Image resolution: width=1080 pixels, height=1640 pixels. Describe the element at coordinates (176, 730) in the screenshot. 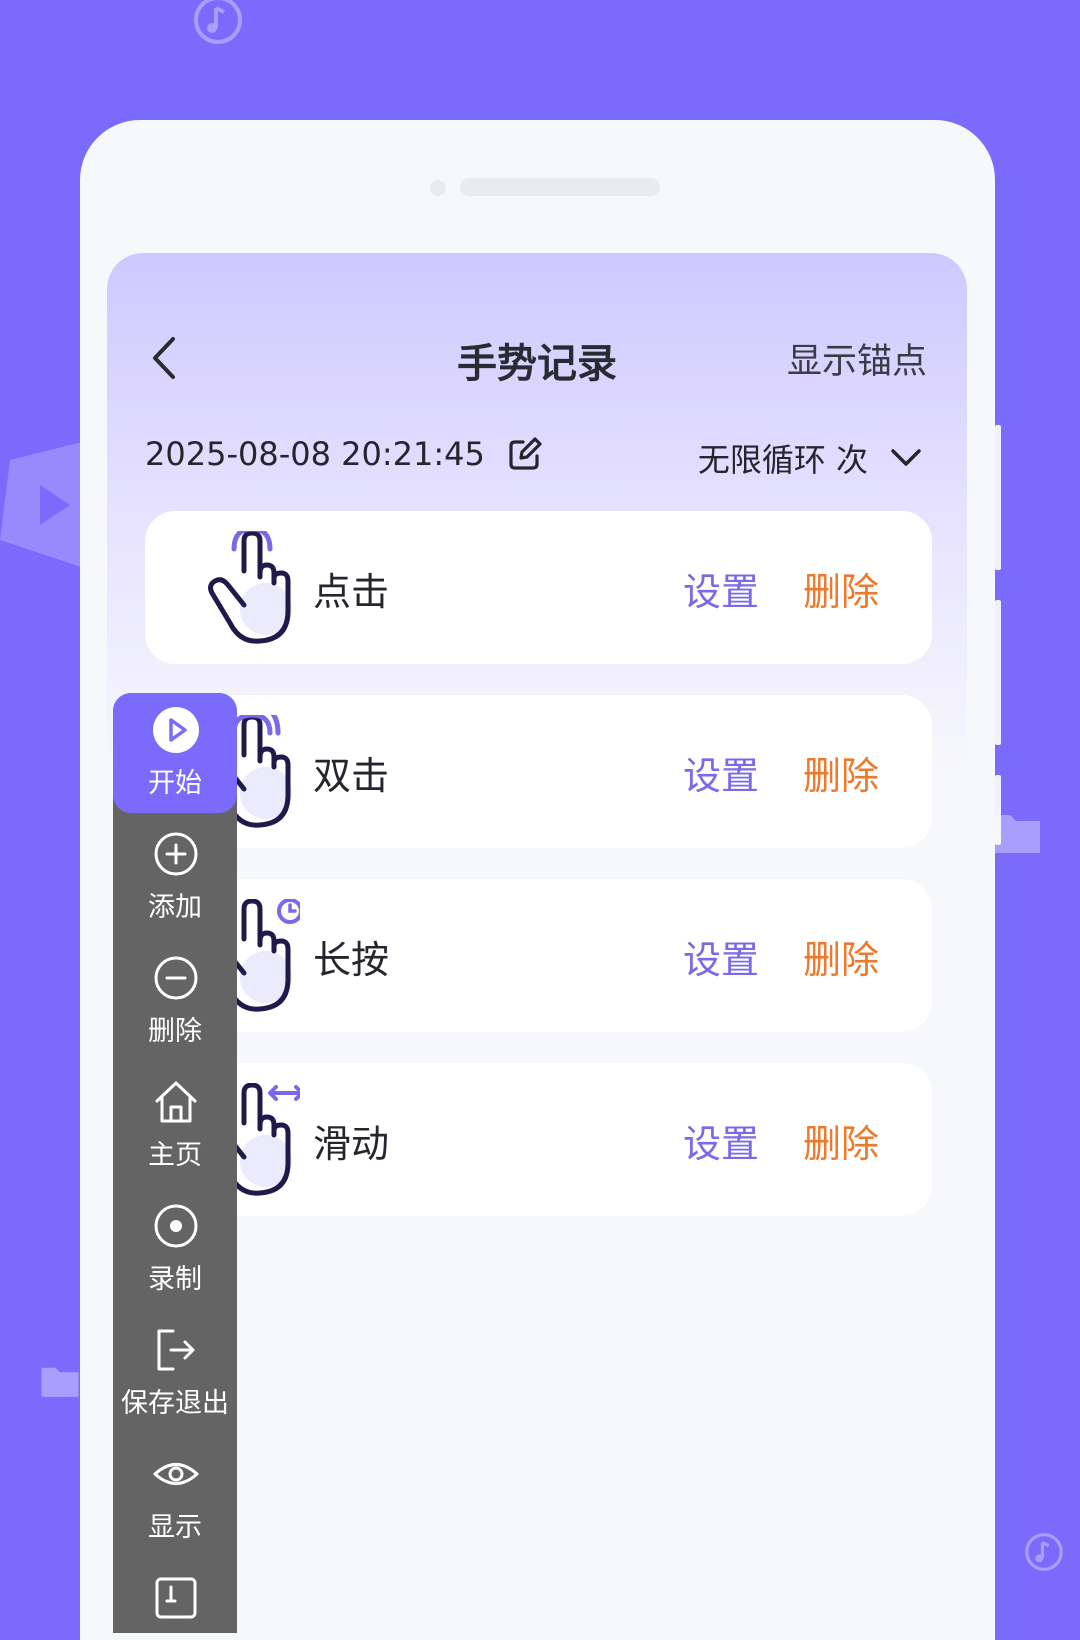

I see `play-icon` at that location.